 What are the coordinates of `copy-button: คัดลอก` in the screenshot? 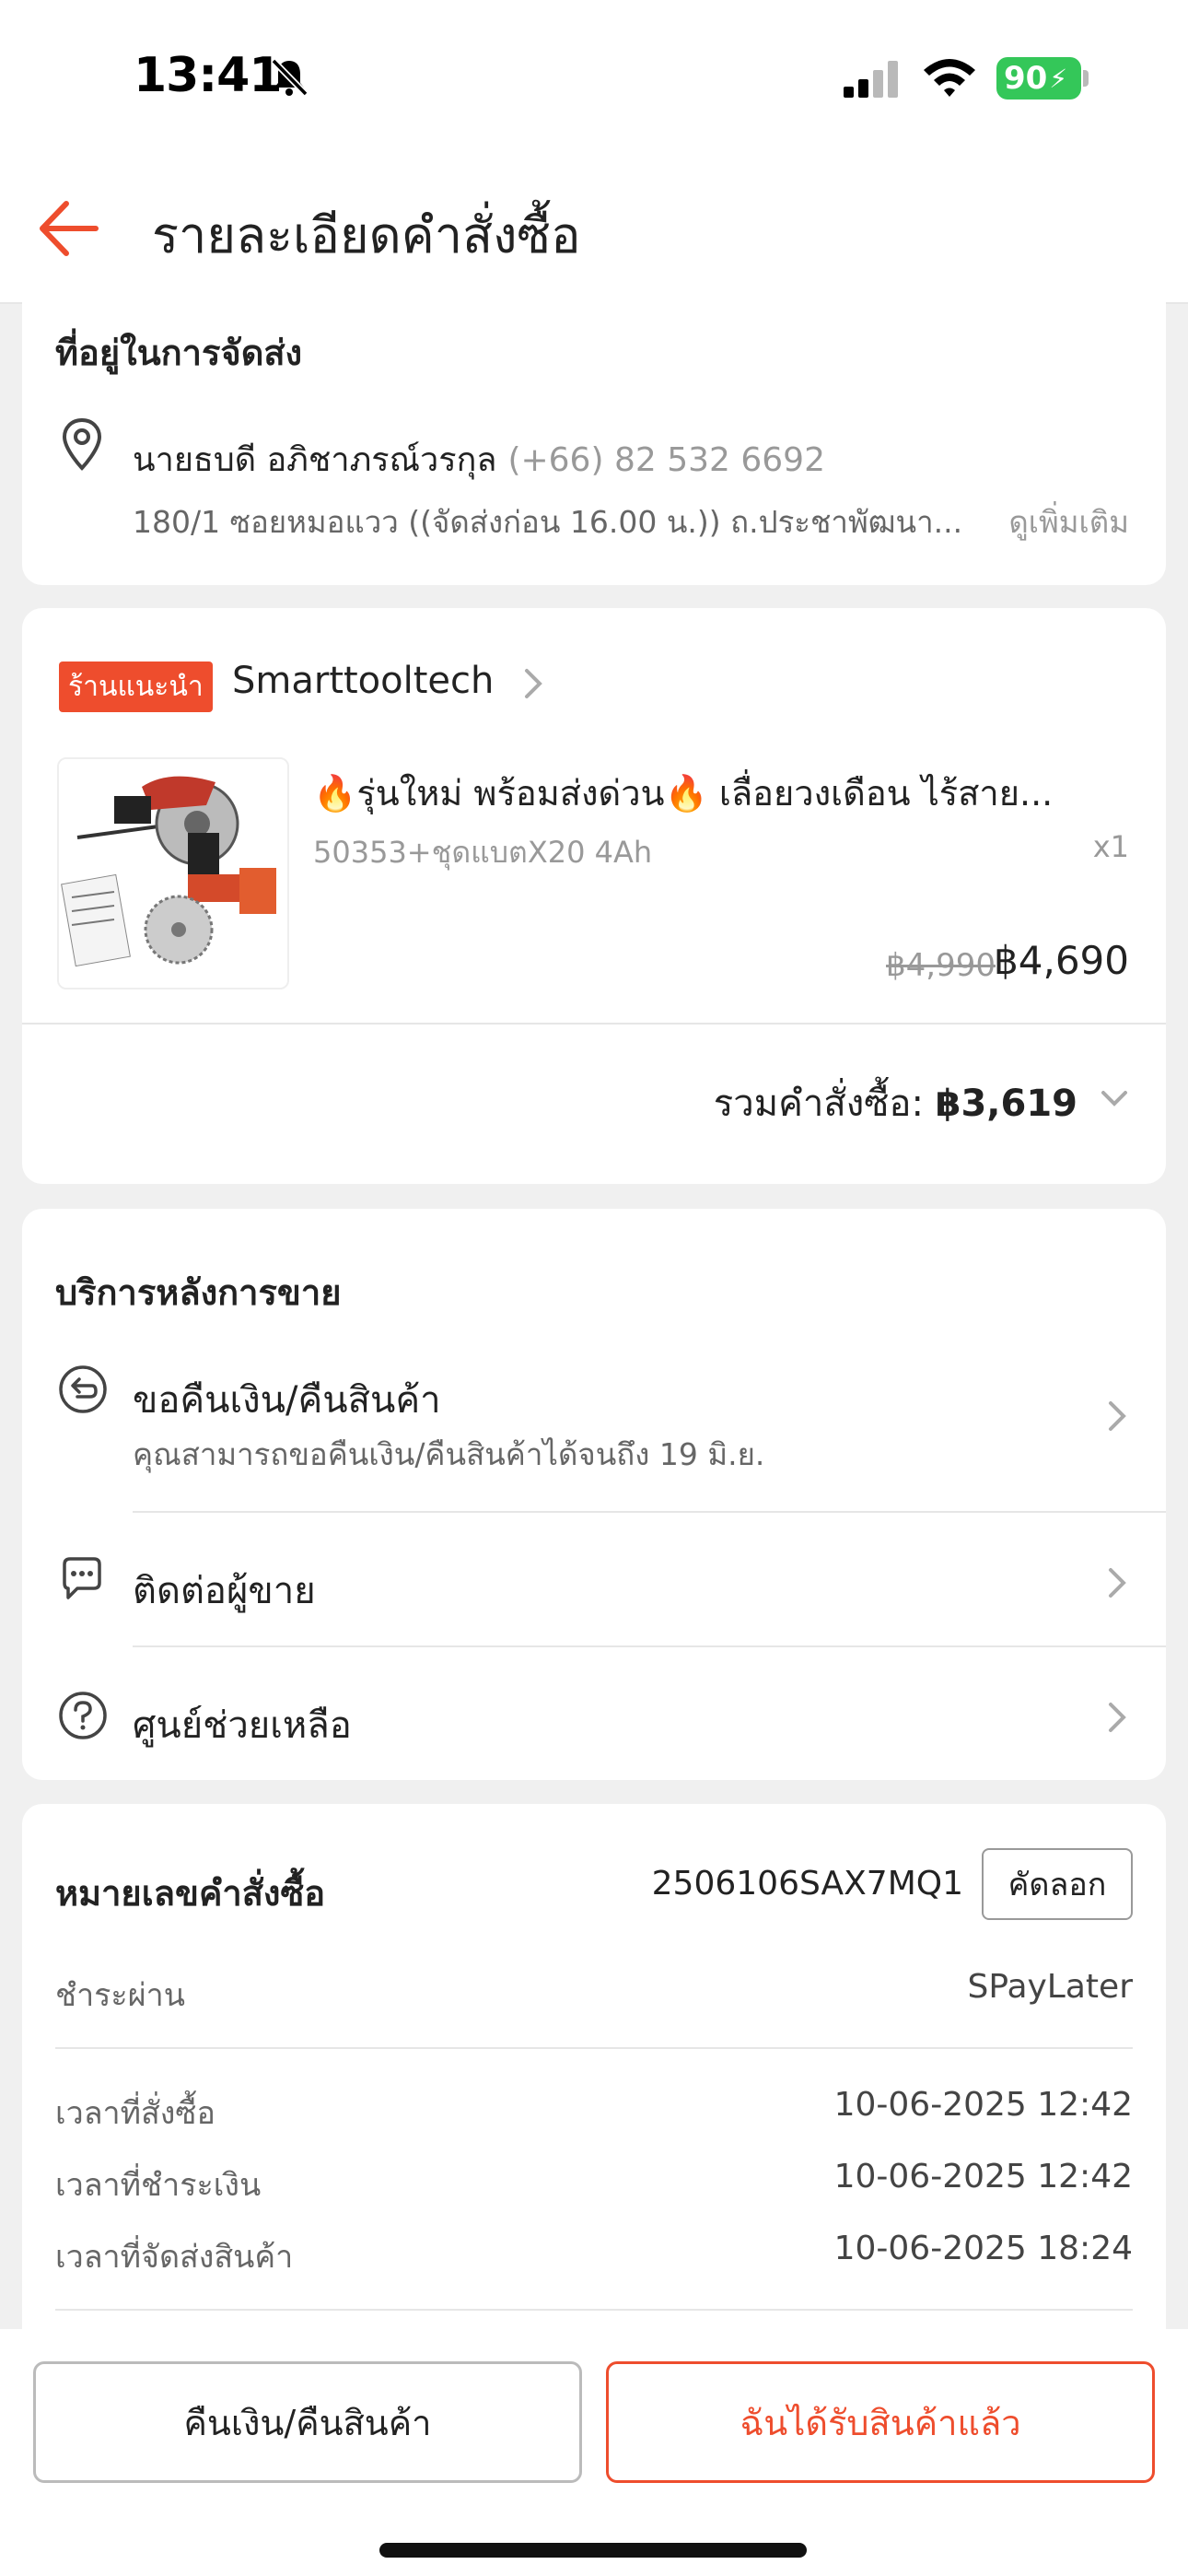 It's located at (1057, 1884).